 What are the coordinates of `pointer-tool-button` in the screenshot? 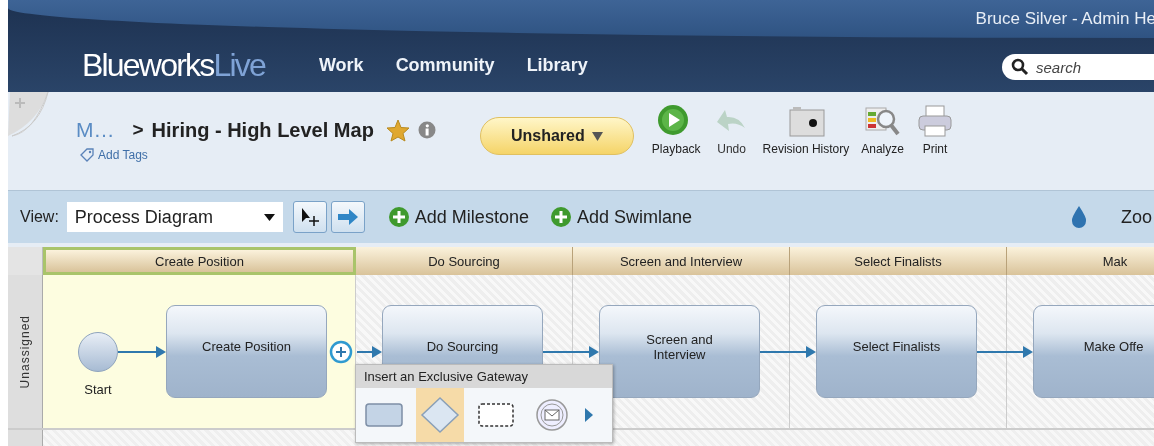 It's located at (309, 217).